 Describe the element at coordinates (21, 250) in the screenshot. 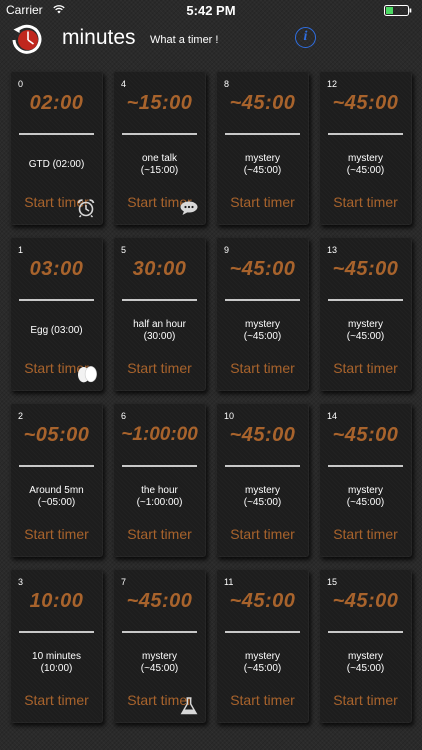

I see `timer-index: 1` at that location.